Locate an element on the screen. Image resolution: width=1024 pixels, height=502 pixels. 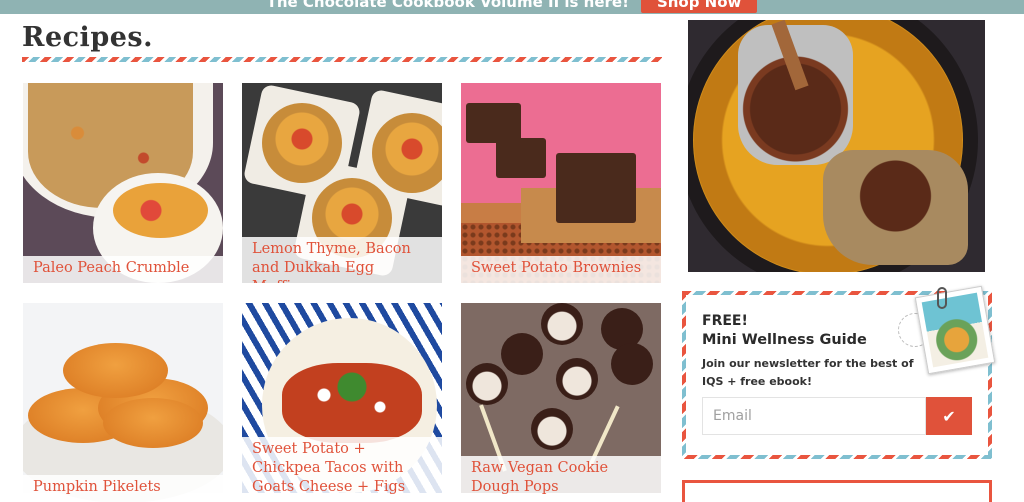
recipe-card-pumpkin-pikelets: Pumpkin Pikelets is located at coordinates (123, 402).